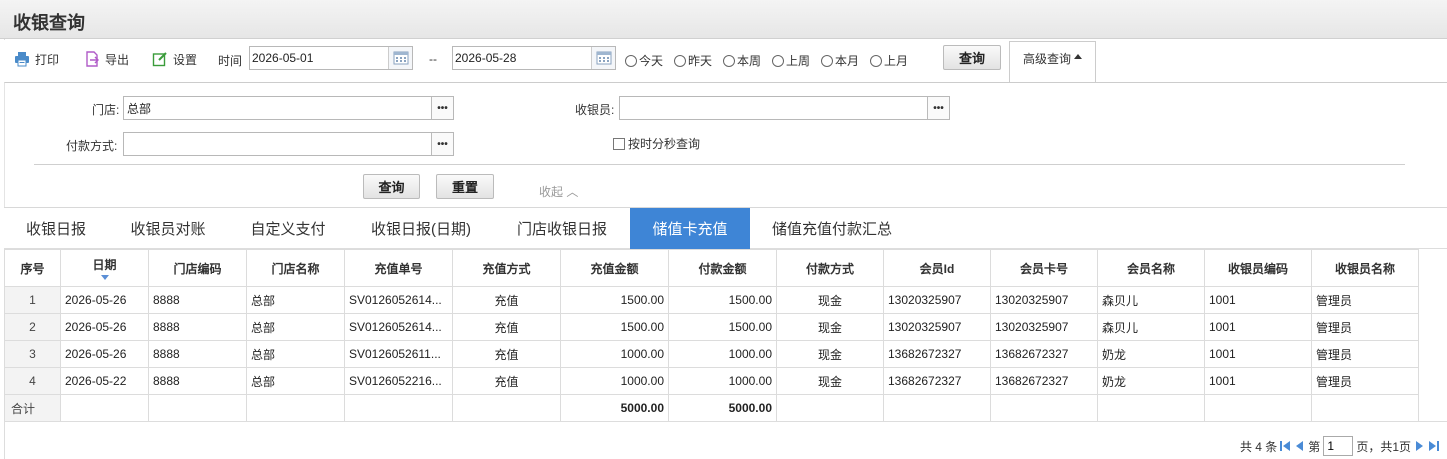  What do you see at coordinates (295, 268) in the screenshot?
I see `col-header: 门店名称` at bounding box center [295, 268].